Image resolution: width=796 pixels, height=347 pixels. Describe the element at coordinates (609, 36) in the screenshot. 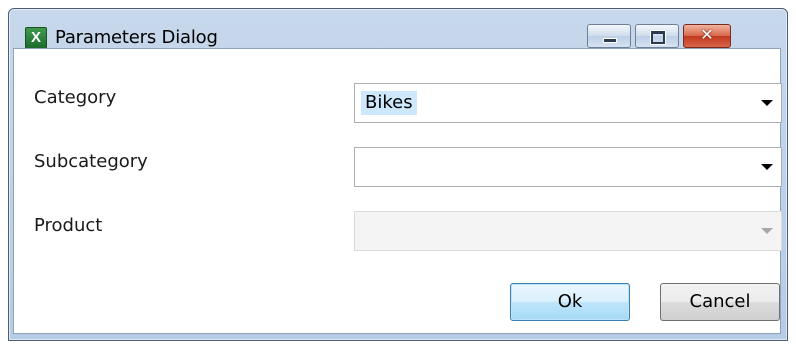

I see `minimize-button` at that location.